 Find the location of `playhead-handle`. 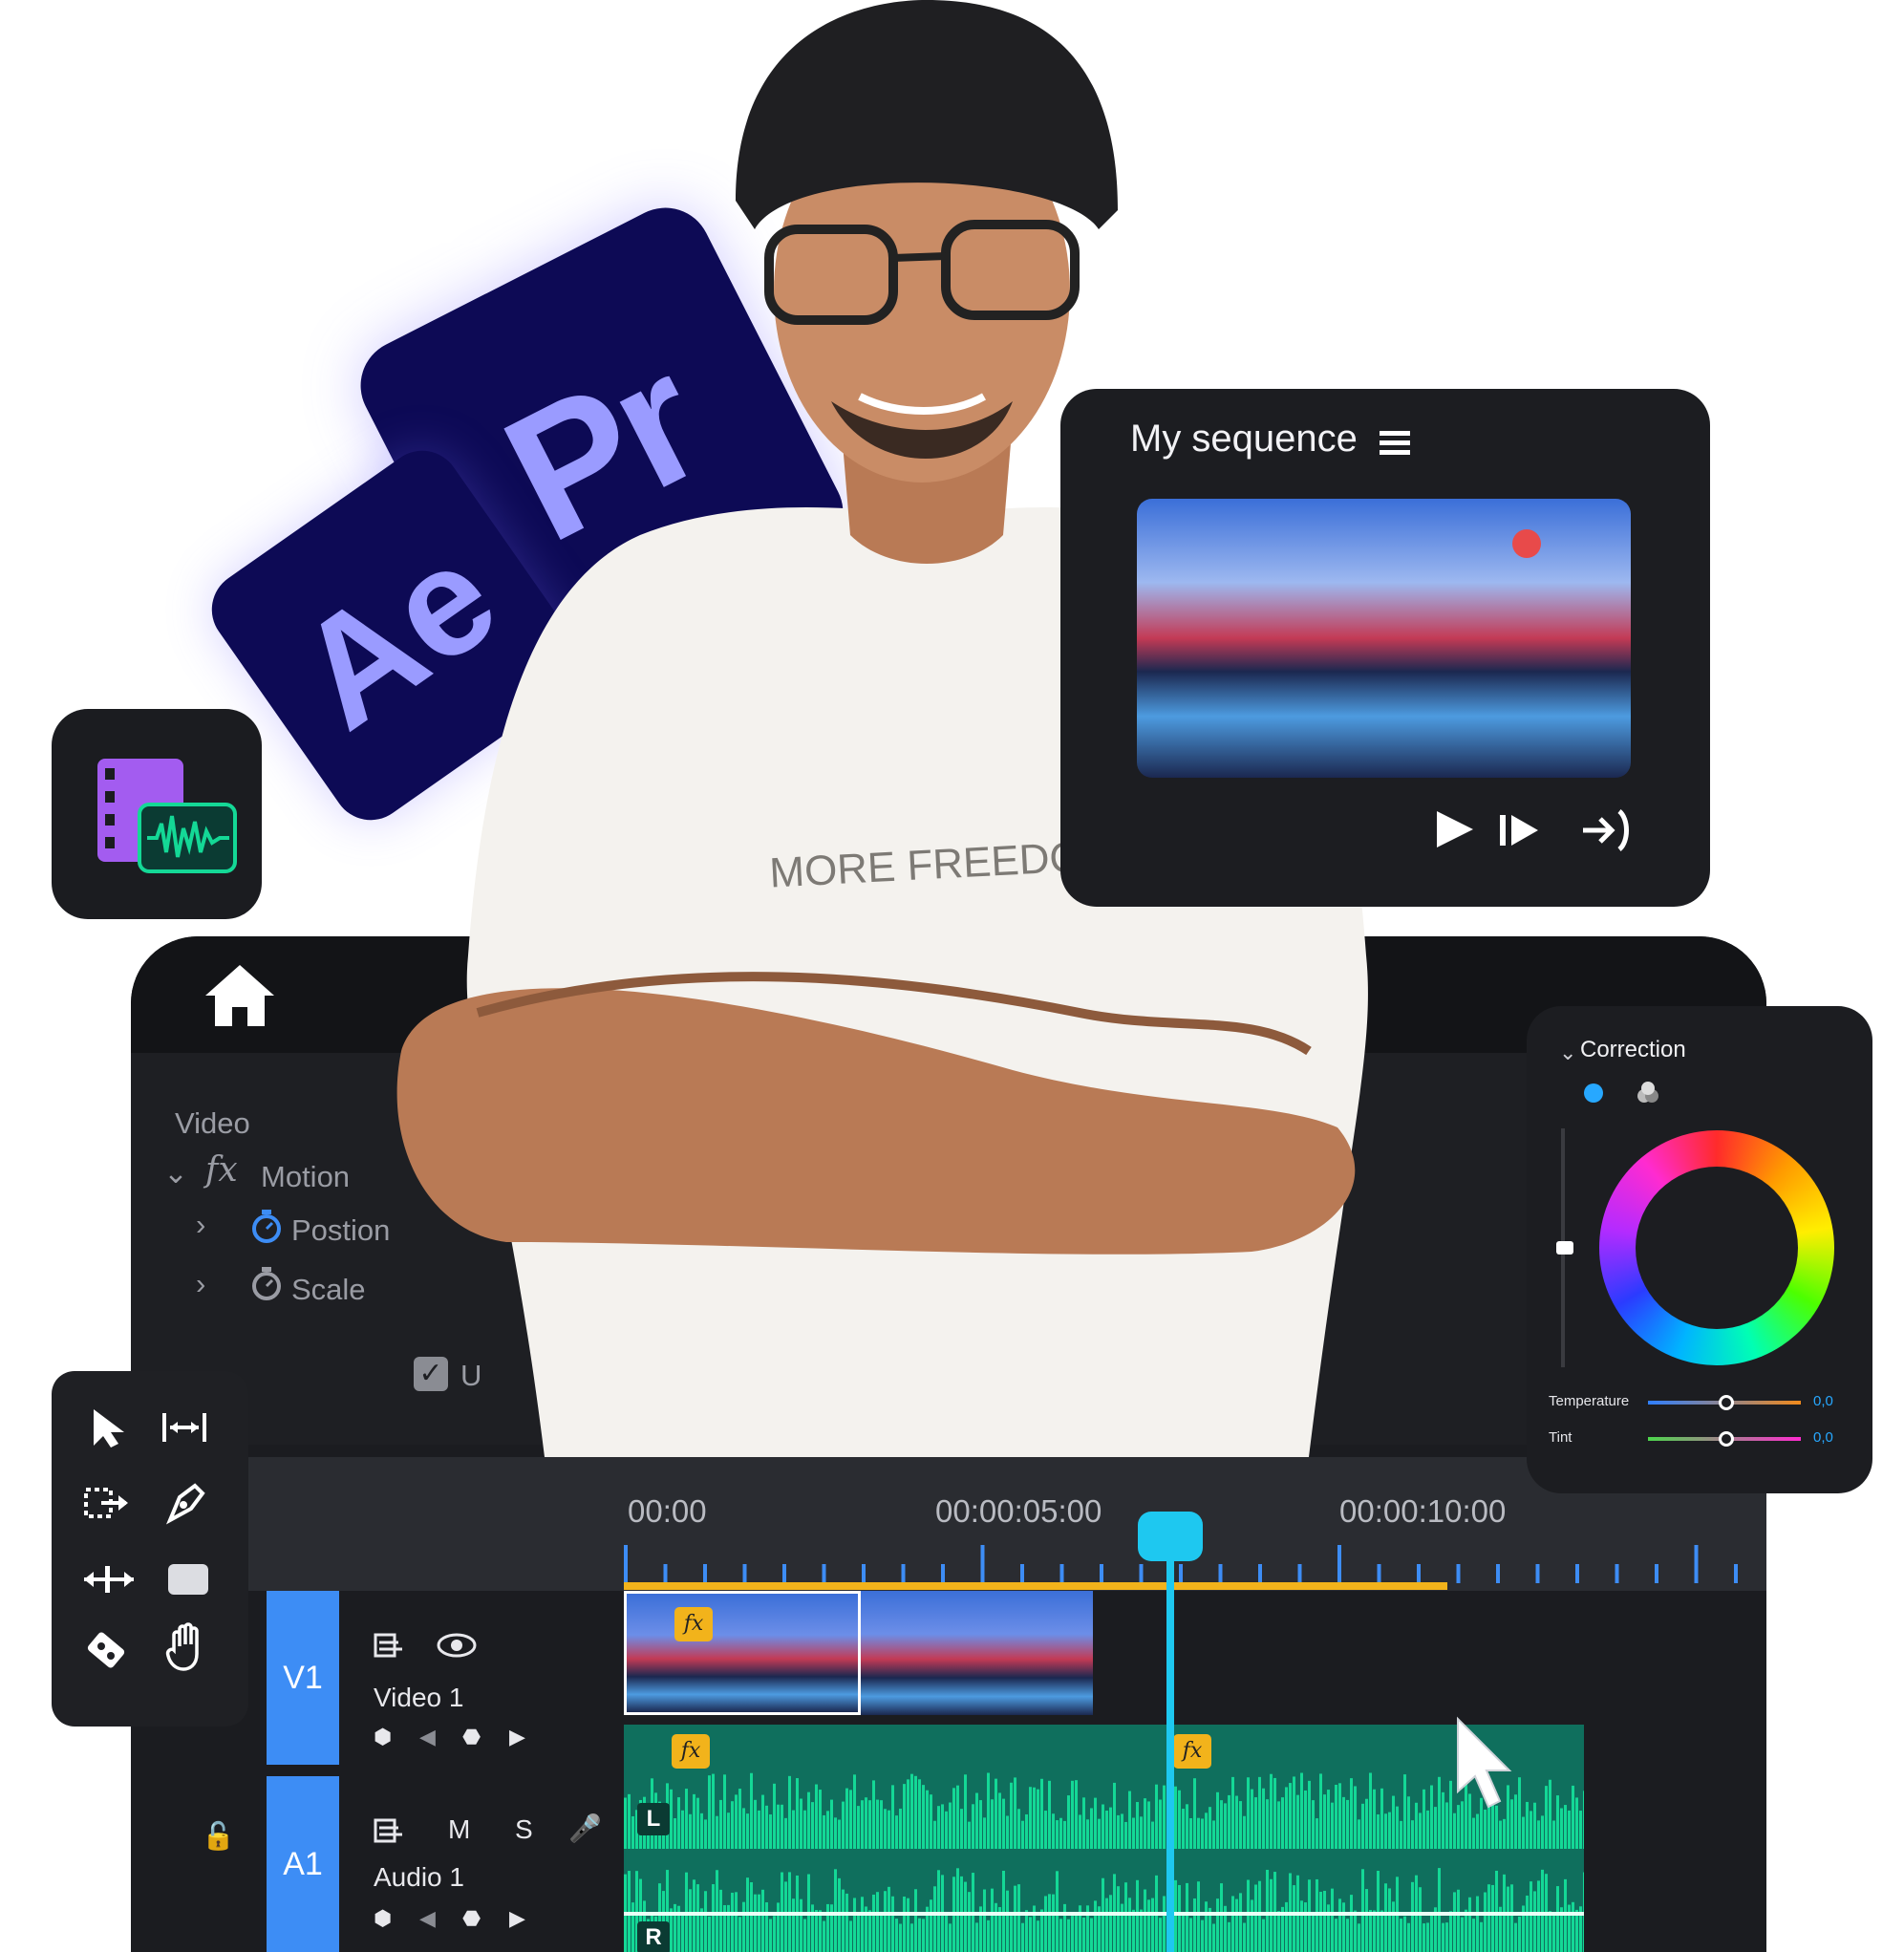

playhead-handle is located at coordinates (1170, 1536).